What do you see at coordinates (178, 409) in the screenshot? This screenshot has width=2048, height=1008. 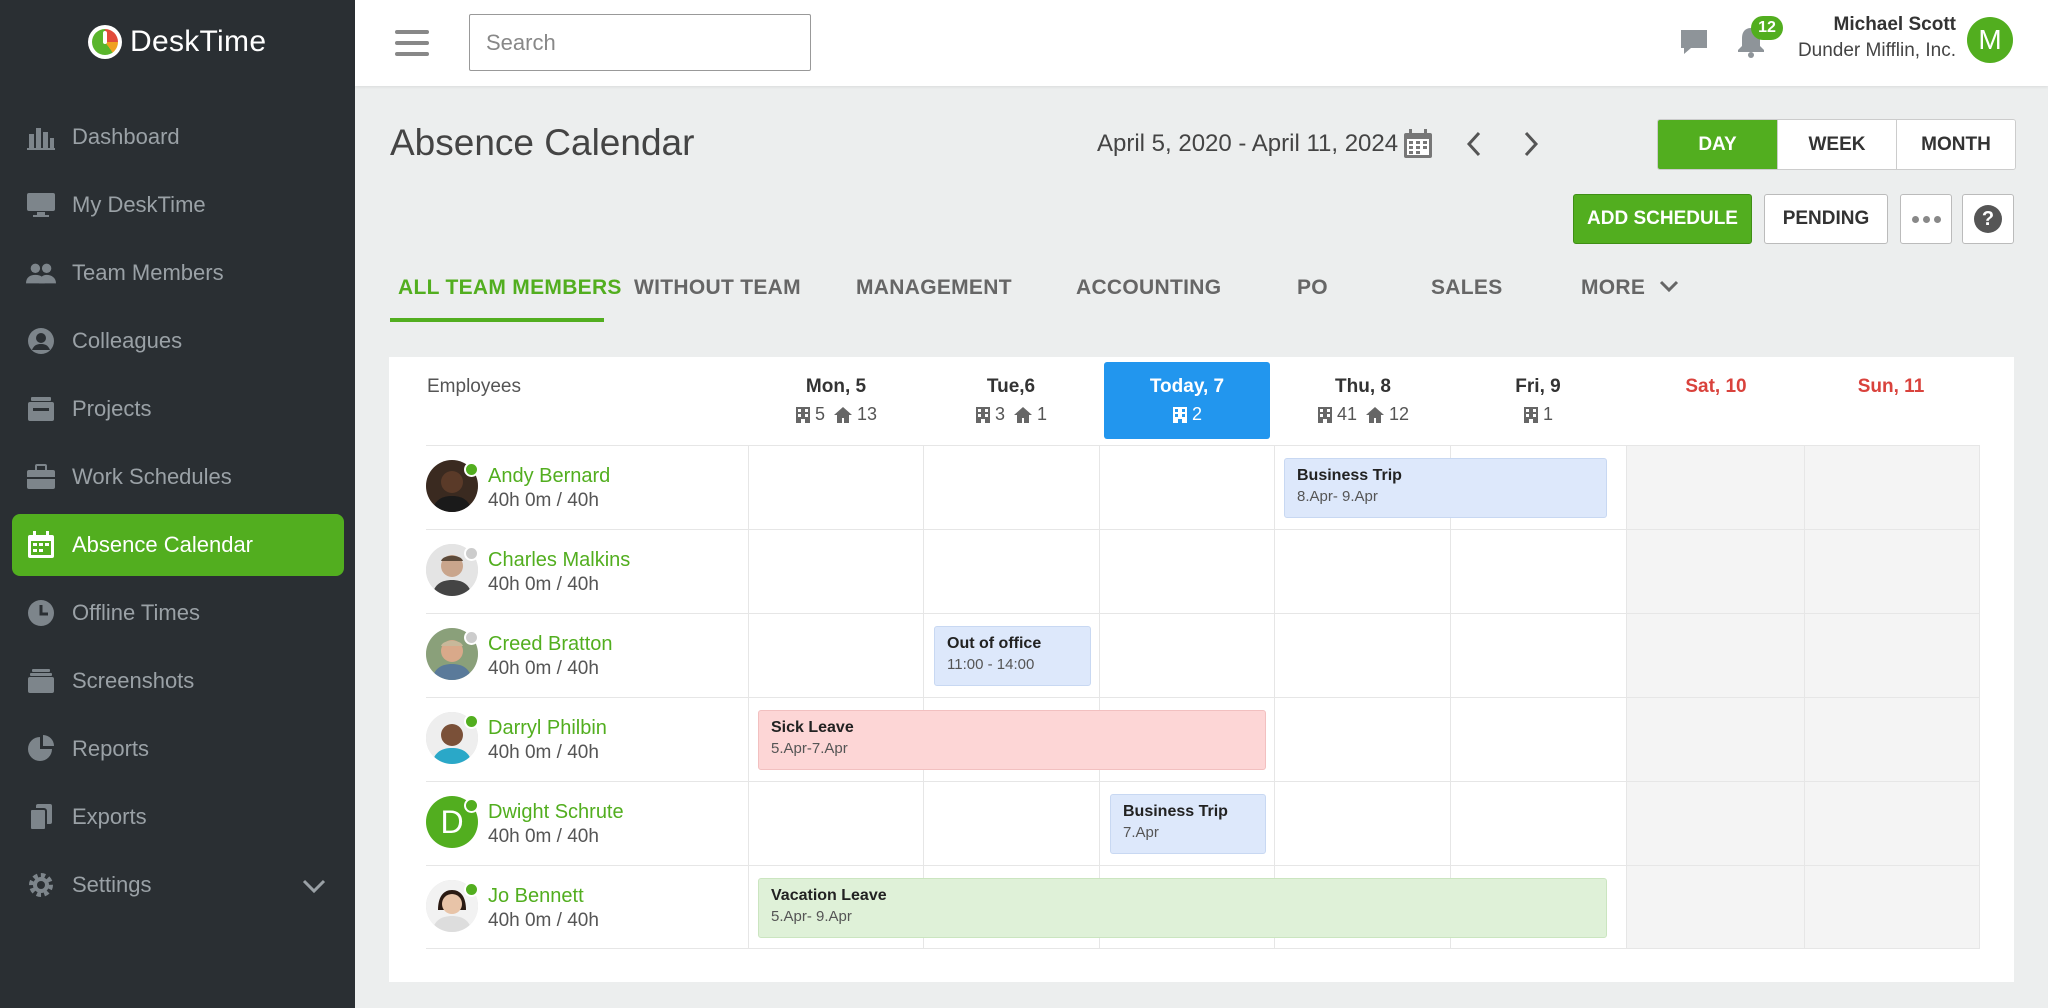 I see `sidebar-item-projects: Projects` at bounding box center [178, 409].